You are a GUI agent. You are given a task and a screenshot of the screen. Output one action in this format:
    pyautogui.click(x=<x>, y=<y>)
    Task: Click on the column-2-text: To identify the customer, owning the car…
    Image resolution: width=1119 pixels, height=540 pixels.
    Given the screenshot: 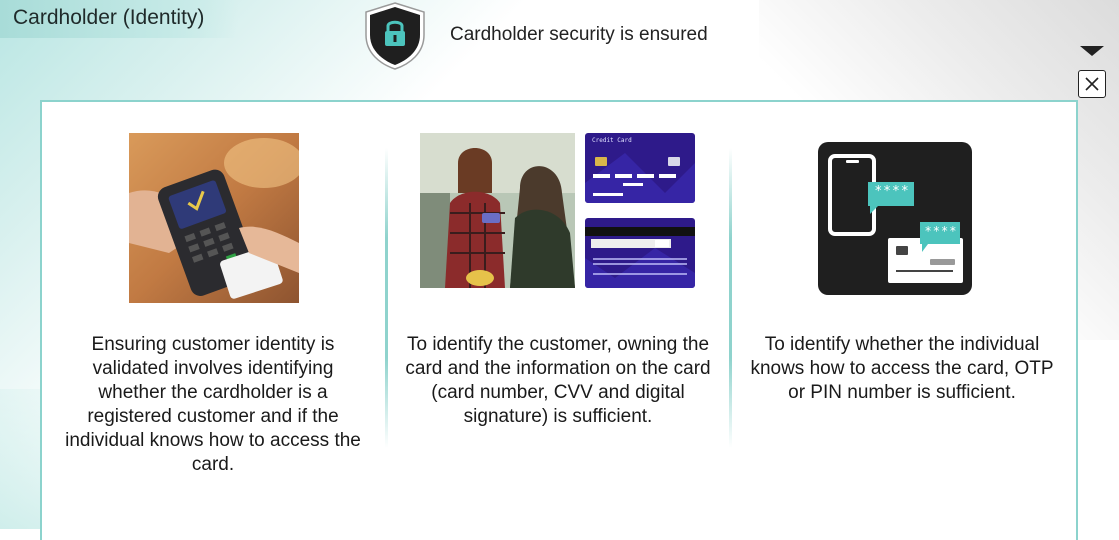 What is the action you would take?
    pyautogui.click(x=558, y=380)
    